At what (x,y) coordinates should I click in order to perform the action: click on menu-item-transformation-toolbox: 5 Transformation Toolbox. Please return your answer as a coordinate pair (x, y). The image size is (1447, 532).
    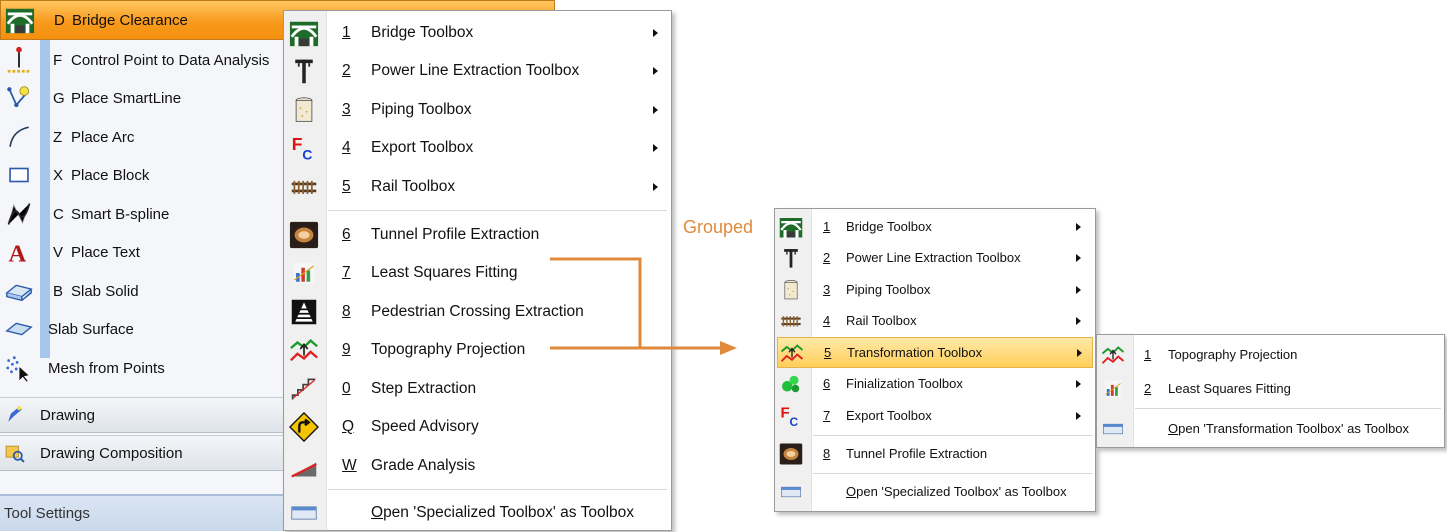
    Looking at the image, I should click on (935, 352).